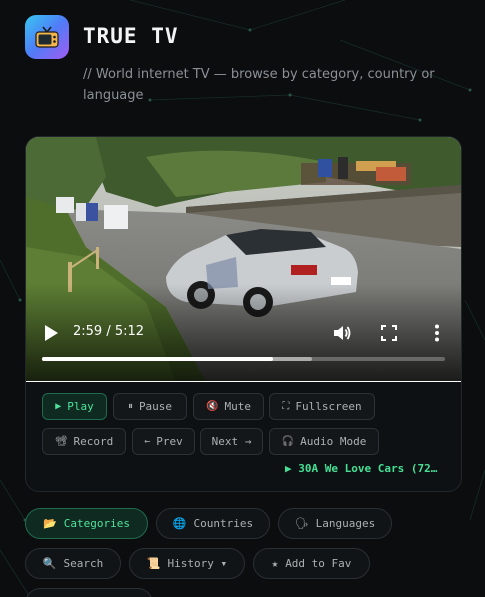 This screenshot has width=485, height=597. I want to click on app-title: TRUE TV, so click(131, 36).